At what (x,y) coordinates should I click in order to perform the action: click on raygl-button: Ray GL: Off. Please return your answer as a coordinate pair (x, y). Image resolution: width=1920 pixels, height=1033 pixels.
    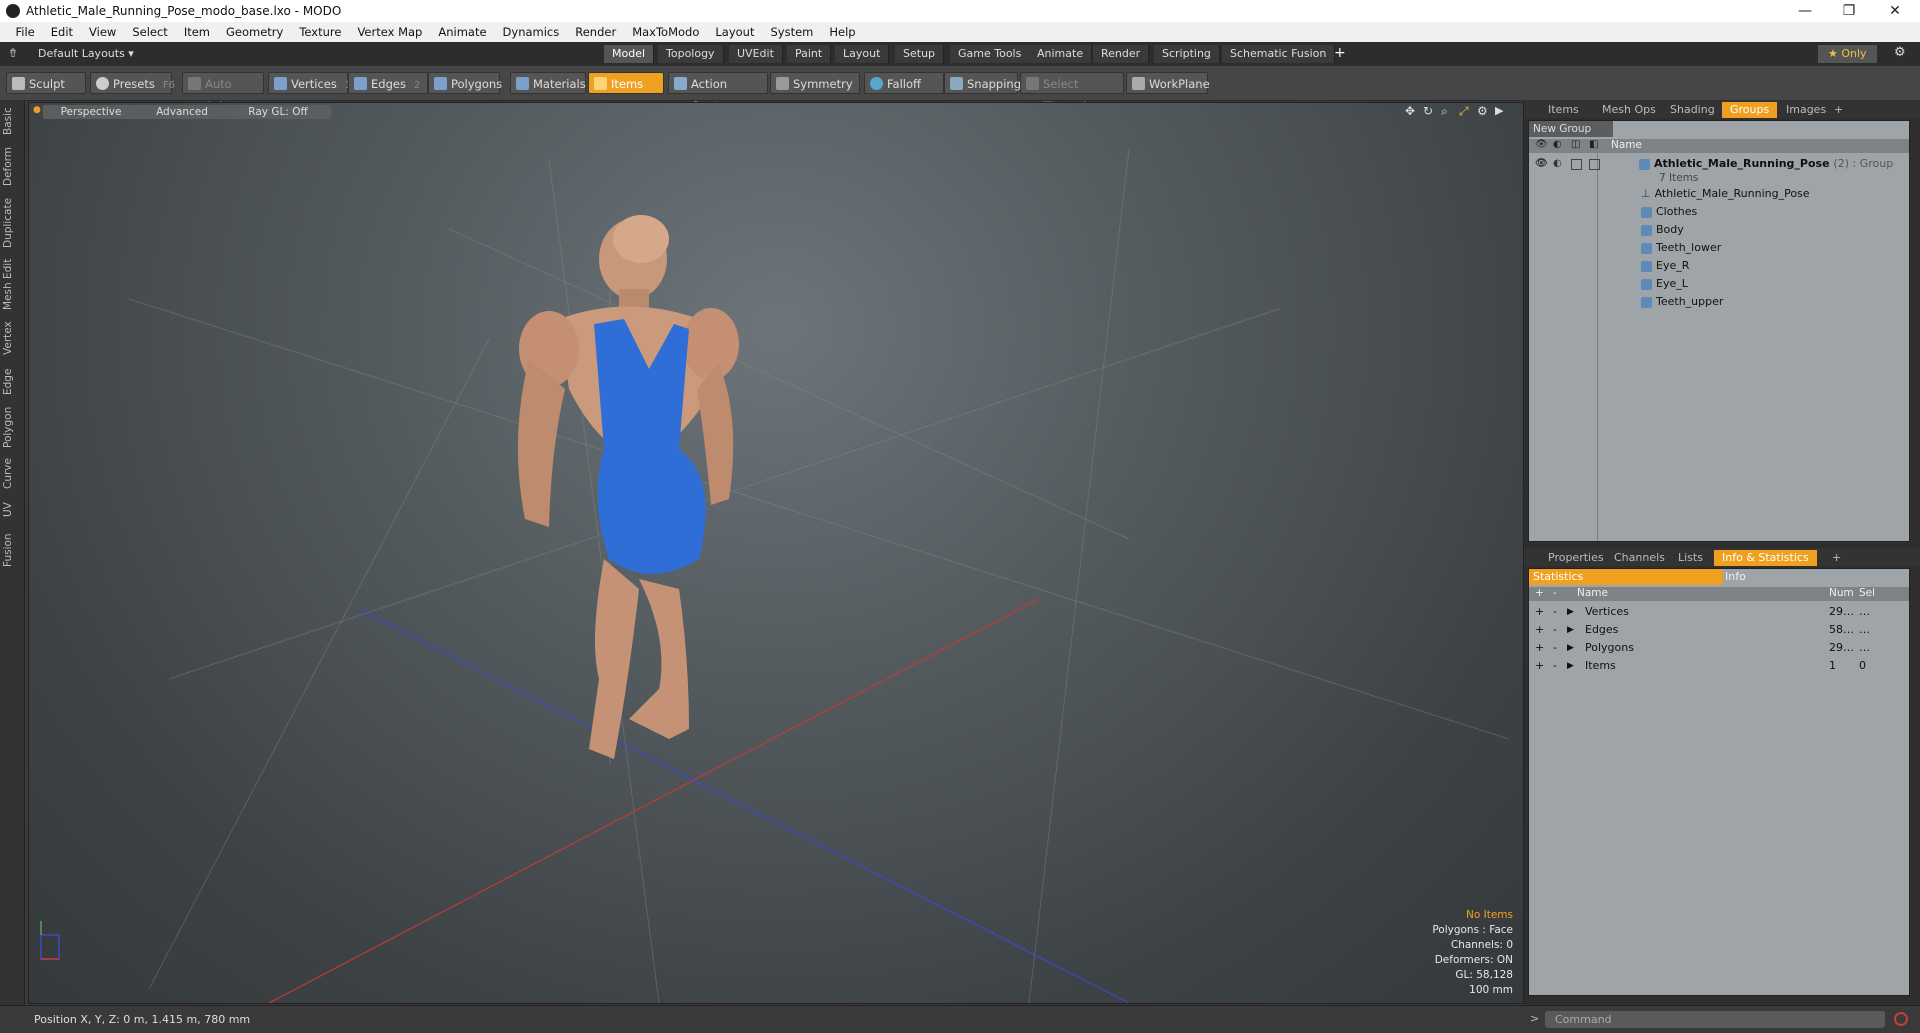
    Looking at the image, I should click on (278, 112).